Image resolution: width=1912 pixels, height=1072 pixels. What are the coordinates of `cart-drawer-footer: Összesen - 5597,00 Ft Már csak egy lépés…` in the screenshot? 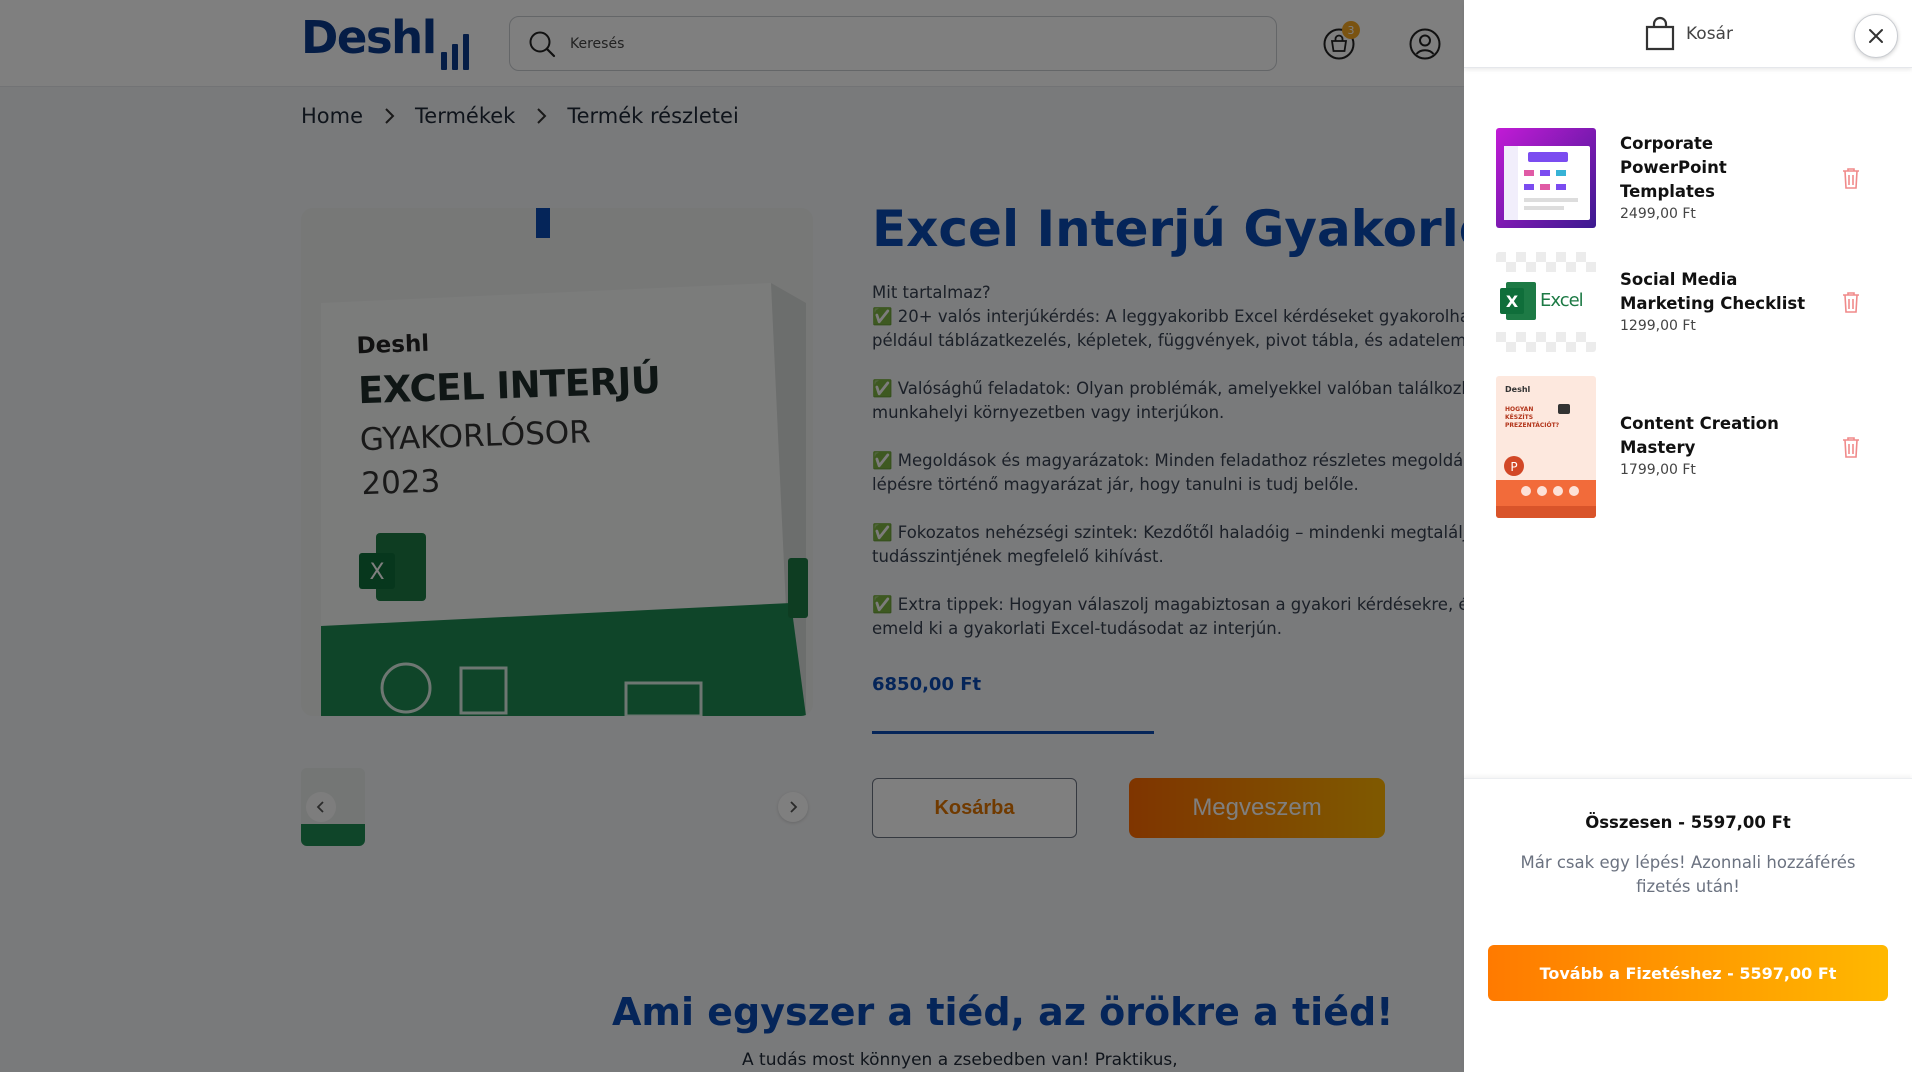 It's located at (1688, 925).